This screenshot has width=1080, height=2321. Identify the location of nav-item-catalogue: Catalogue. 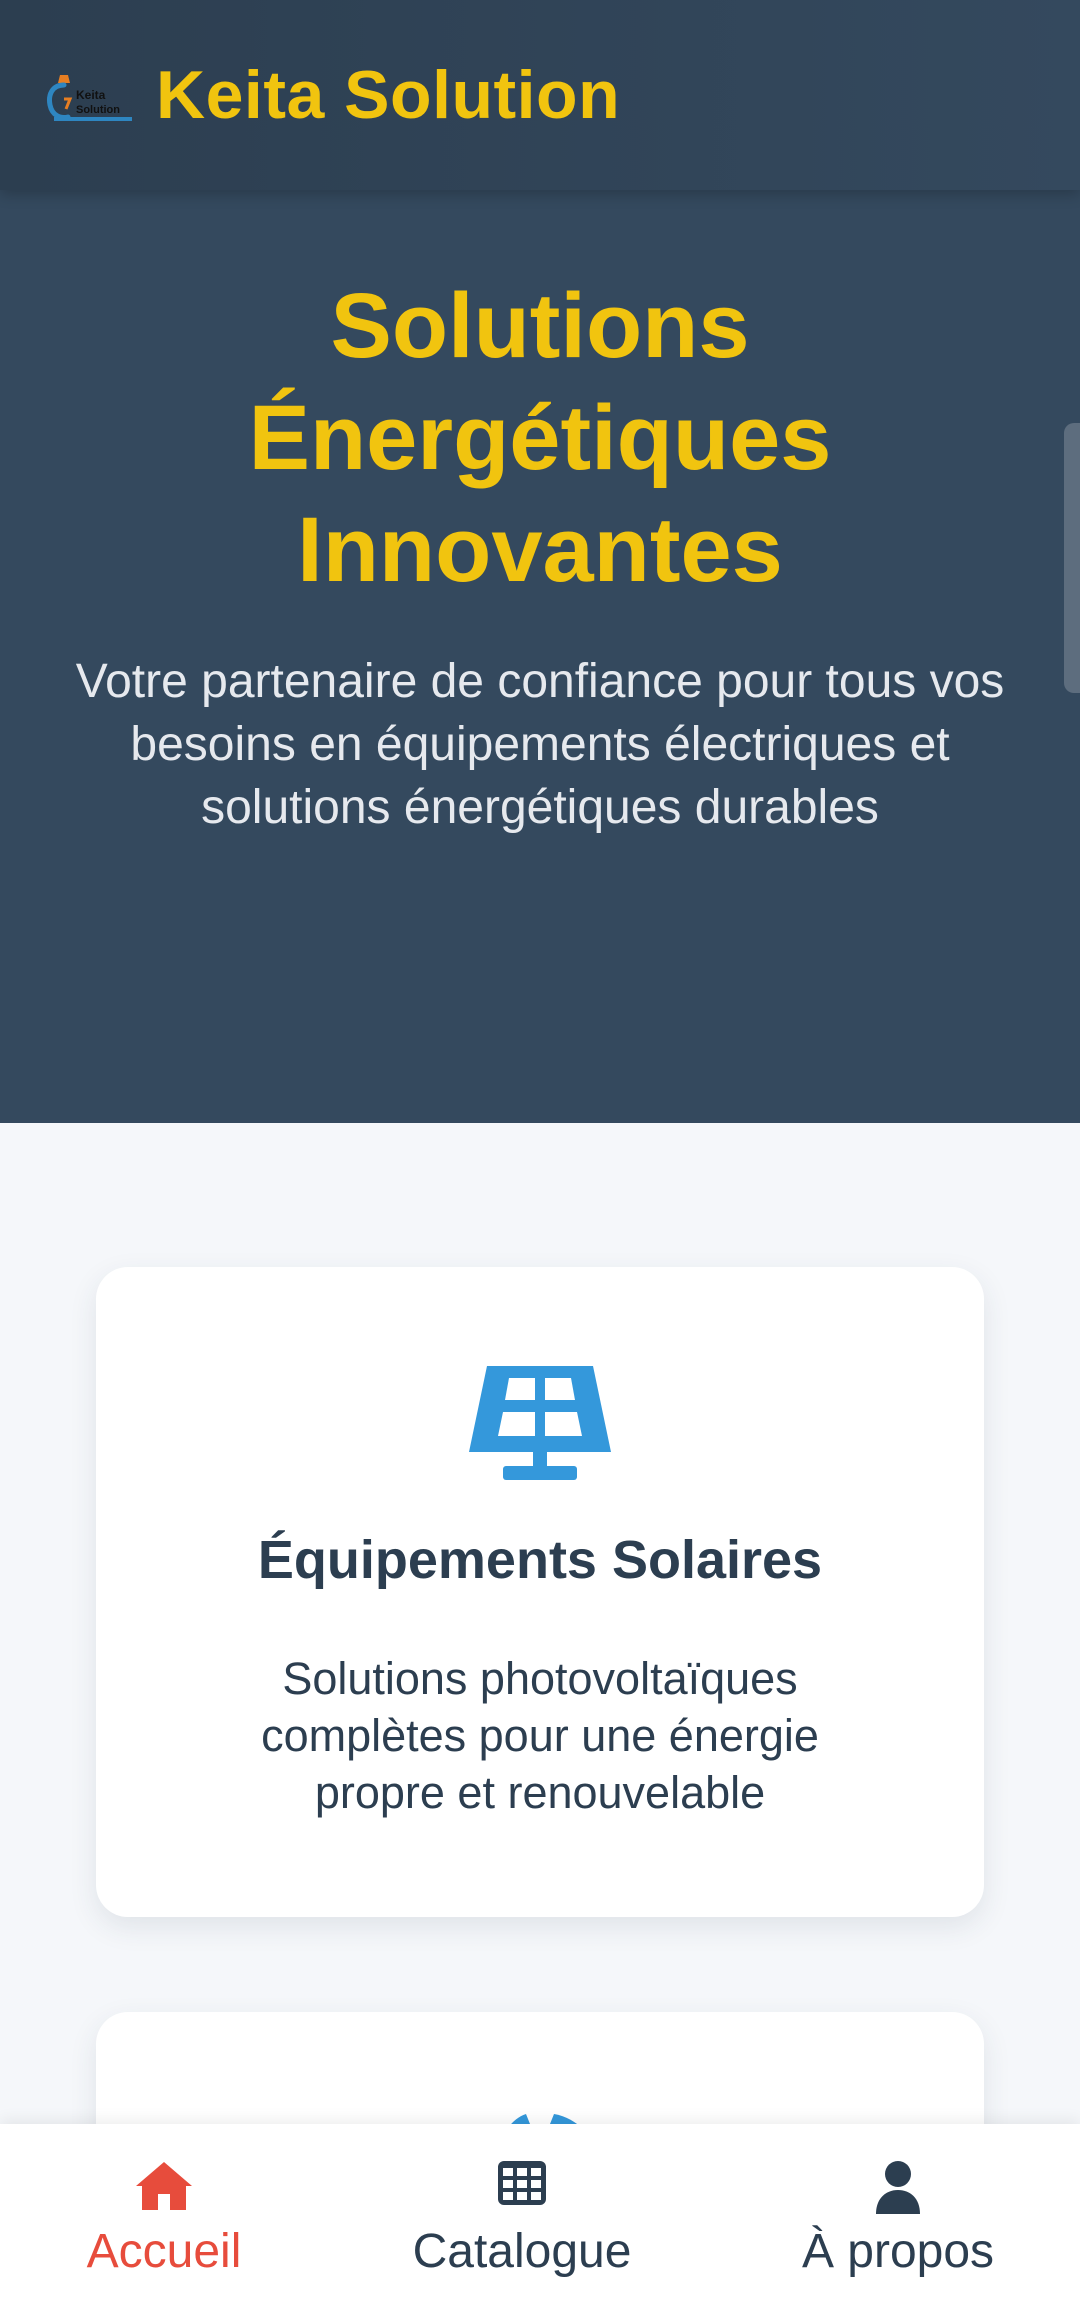
(522, 2222).